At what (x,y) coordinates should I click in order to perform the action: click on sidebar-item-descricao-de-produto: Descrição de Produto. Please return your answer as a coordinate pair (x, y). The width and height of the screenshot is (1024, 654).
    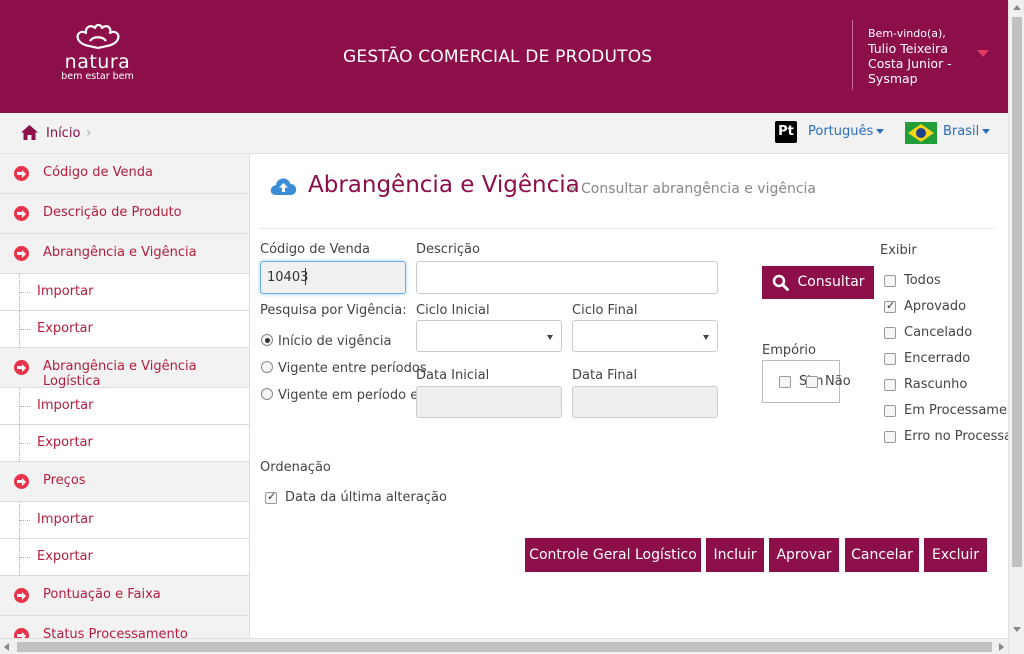
    Looking at the image, I should click on (124, 214).